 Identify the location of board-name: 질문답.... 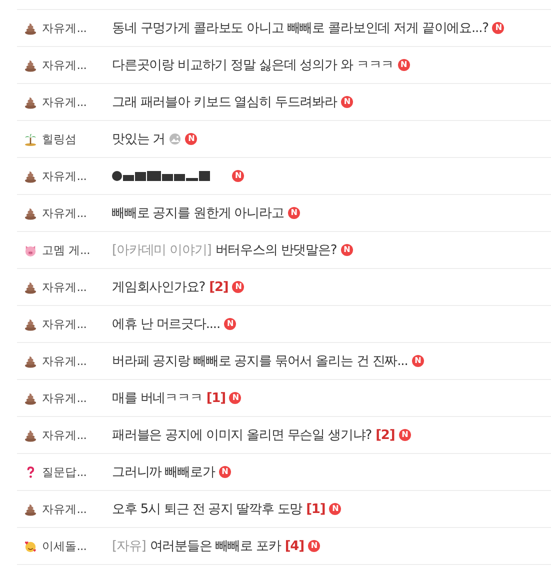
(64, 472).